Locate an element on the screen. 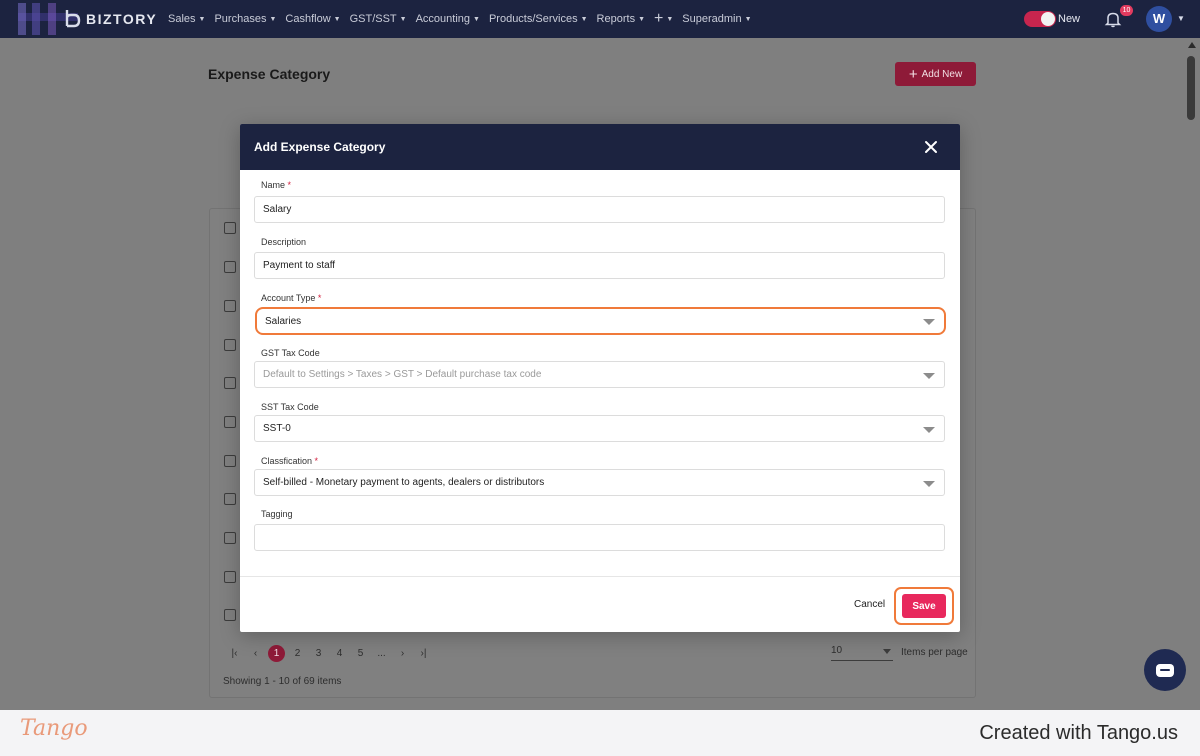 This screenshot has width=1200, height=756. page-4: 4 is located at coordinates (339, 653).